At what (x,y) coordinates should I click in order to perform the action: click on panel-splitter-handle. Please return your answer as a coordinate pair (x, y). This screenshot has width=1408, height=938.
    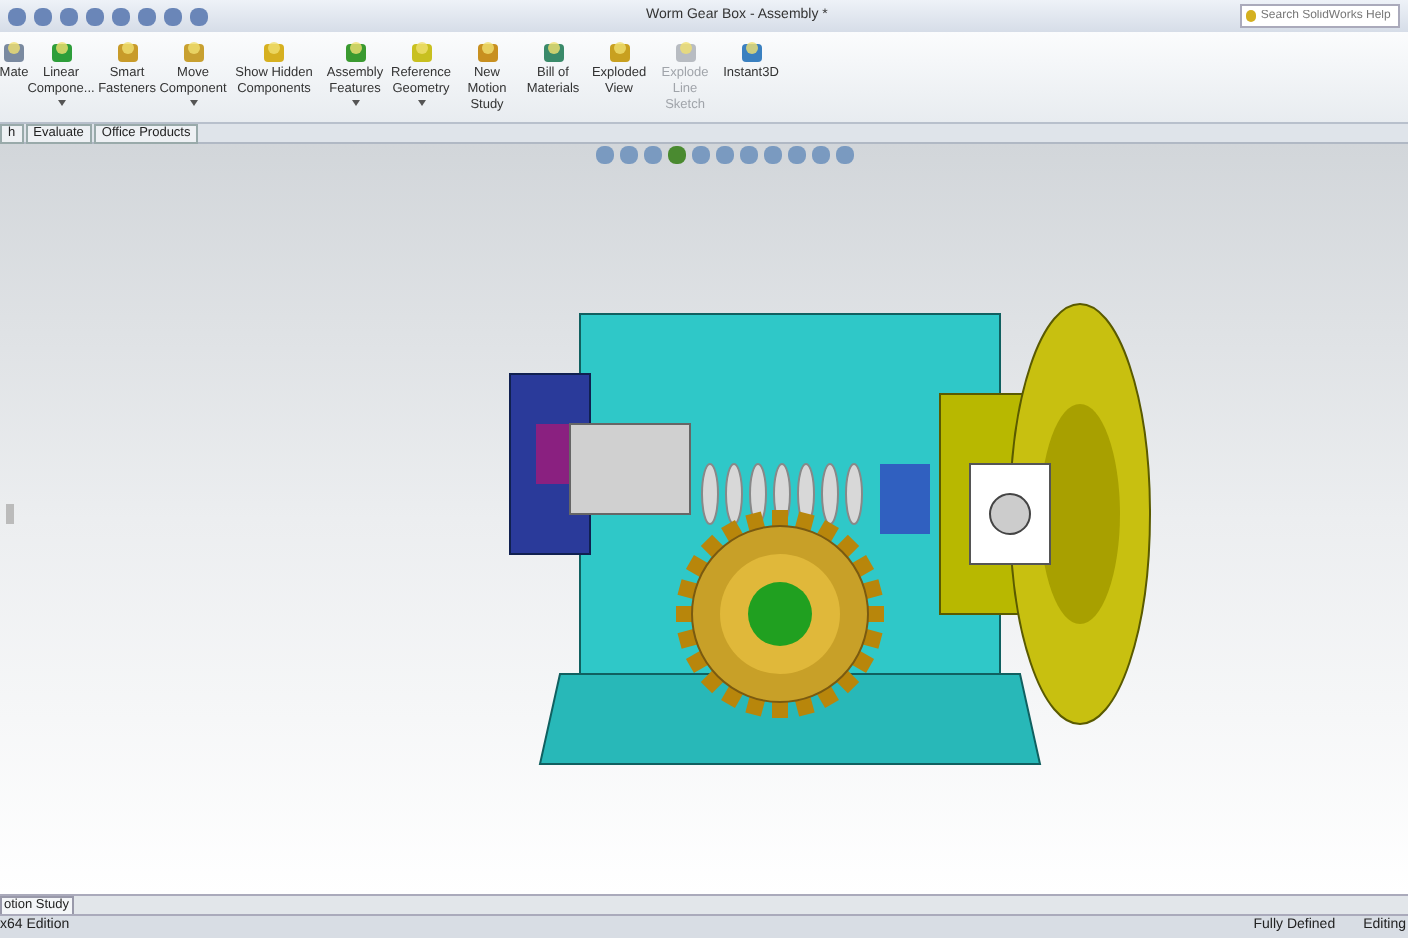
    Looking at the image, I should click on (10, 514).